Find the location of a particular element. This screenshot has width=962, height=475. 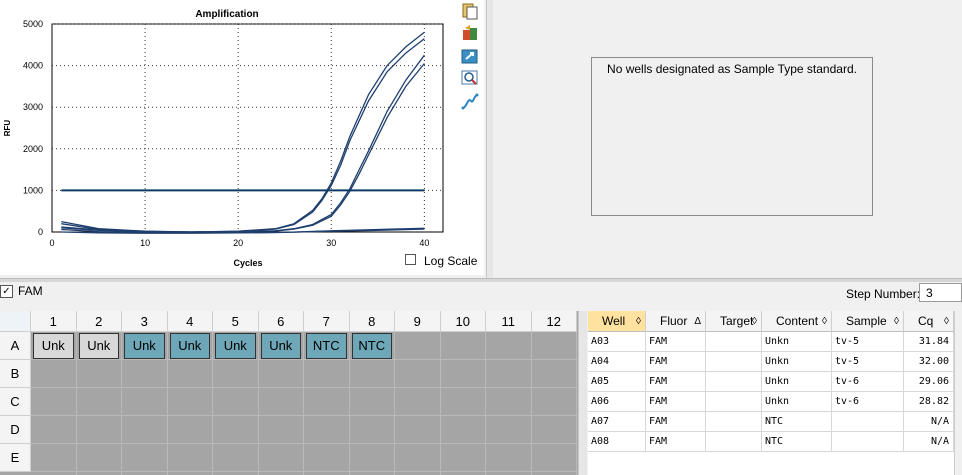

chart-toolbar is located at coordinates (469, 60).